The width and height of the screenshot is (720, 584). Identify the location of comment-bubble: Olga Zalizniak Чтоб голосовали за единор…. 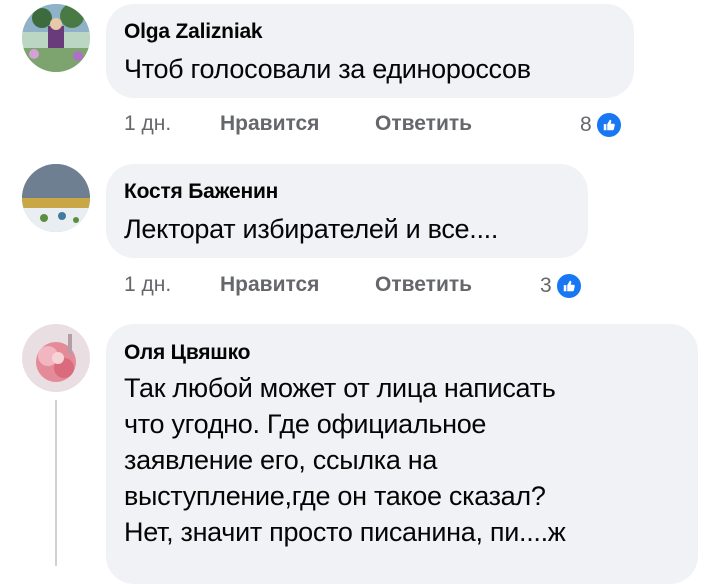
(370, 51).